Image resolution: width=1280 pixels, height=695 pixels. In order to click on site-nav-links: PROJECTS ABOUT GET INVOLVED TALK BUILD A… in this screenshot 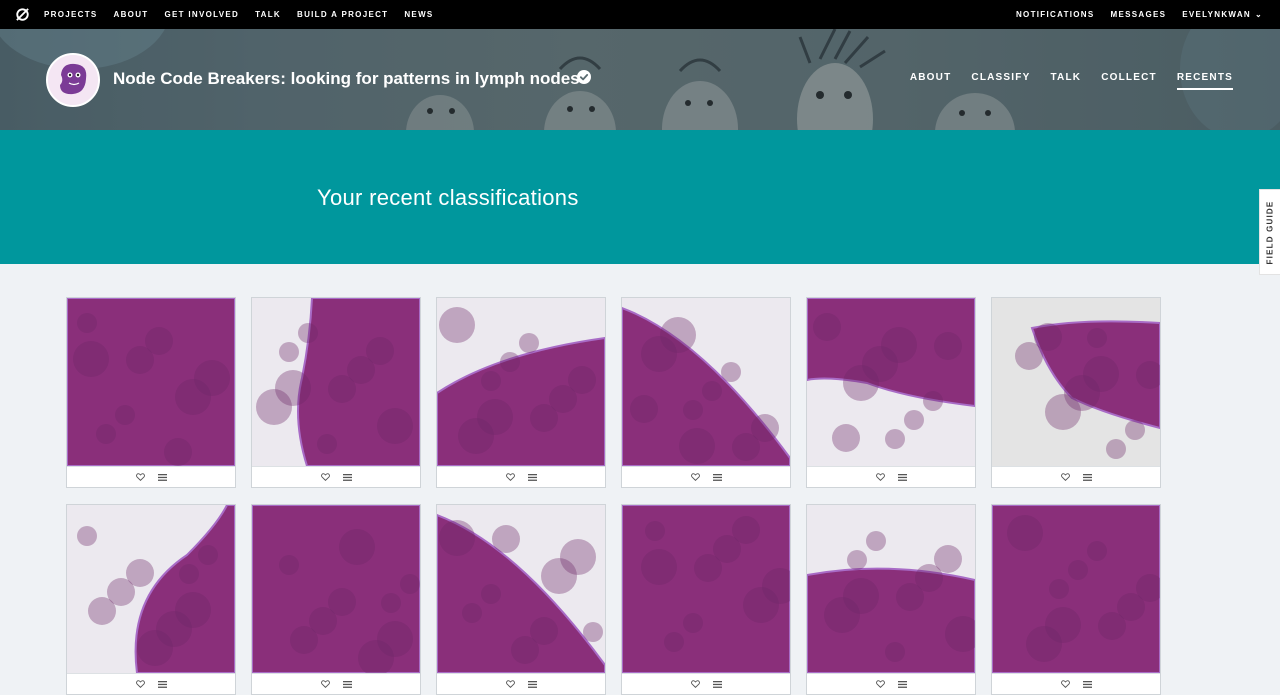, I will do `click(247, 14)`.